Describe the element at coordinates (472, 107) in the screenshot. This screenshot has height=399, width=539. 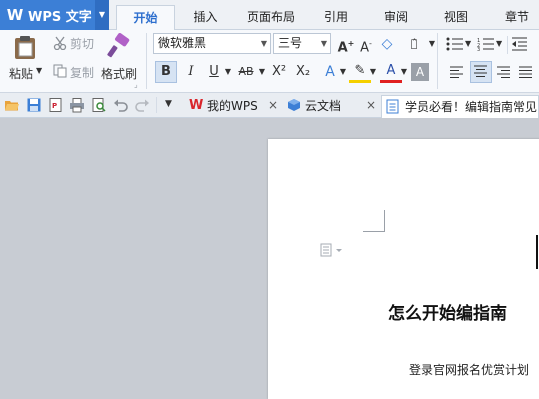
I see `tab-label: 学员必看！编辑指南常见问` at that location.